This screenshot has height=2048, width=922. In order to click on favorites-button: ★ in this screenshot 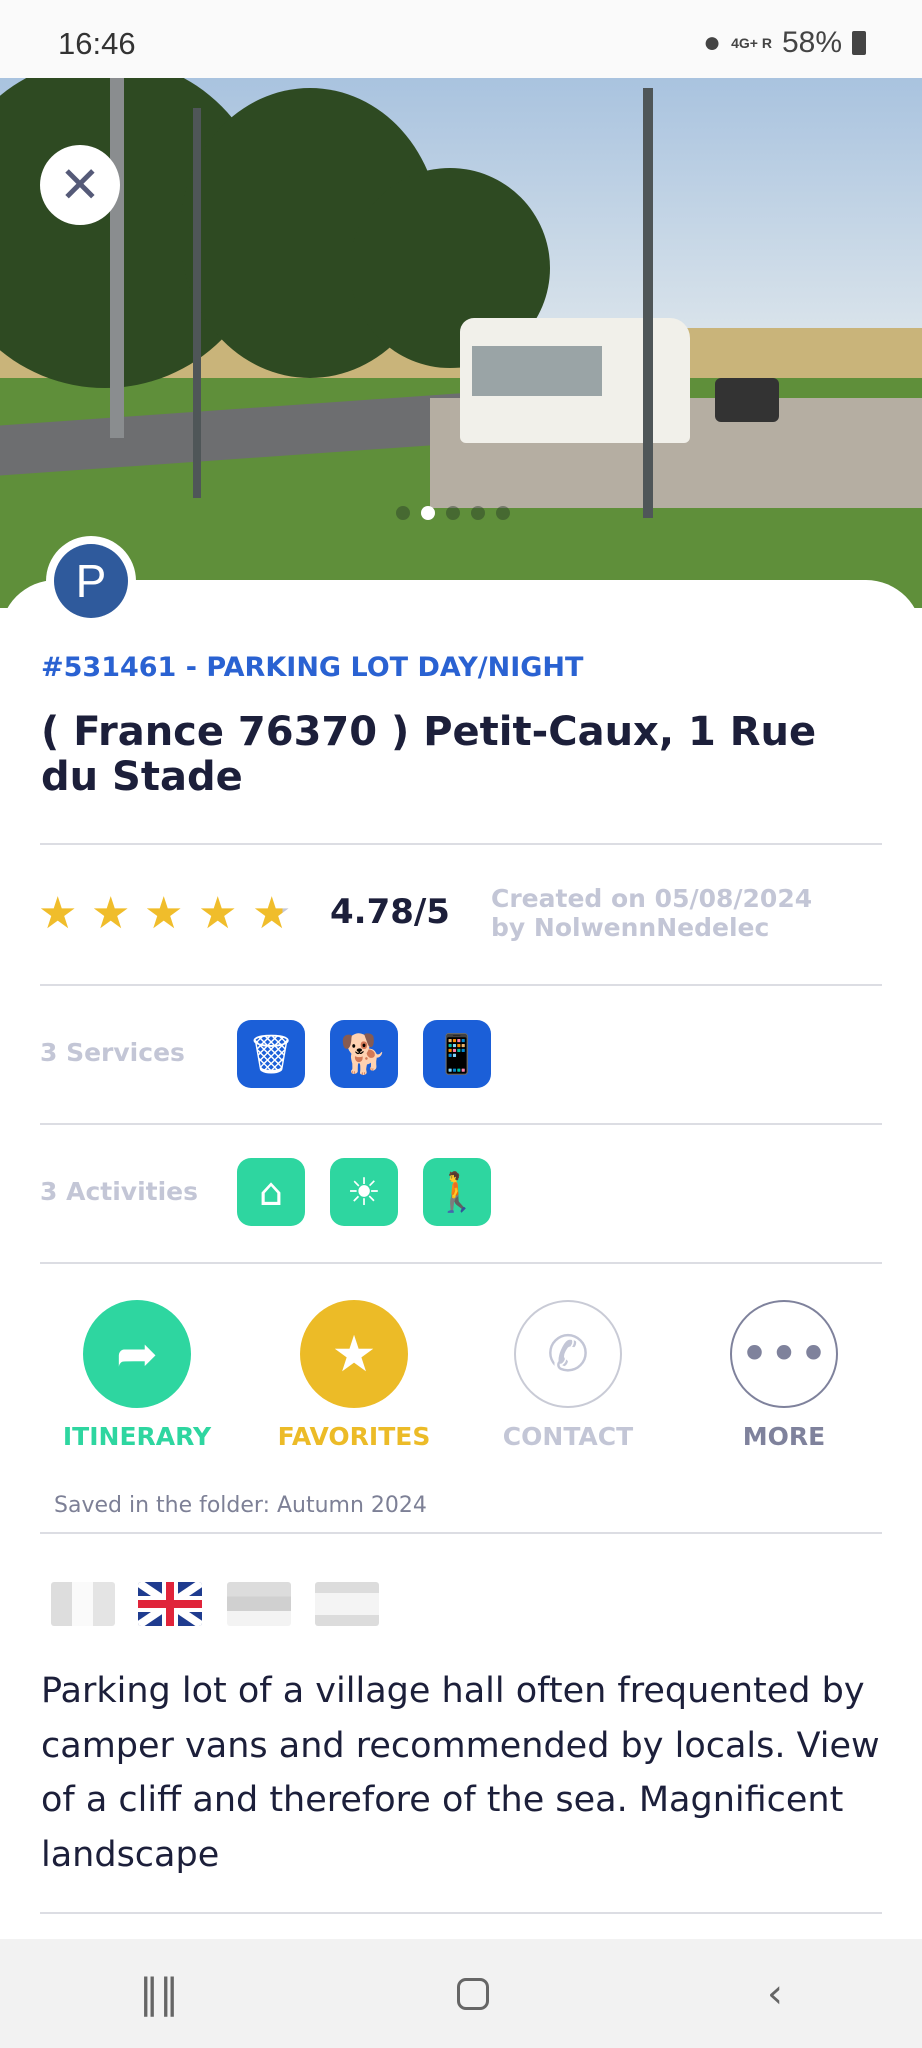, I will do `click(354, 1354)`.